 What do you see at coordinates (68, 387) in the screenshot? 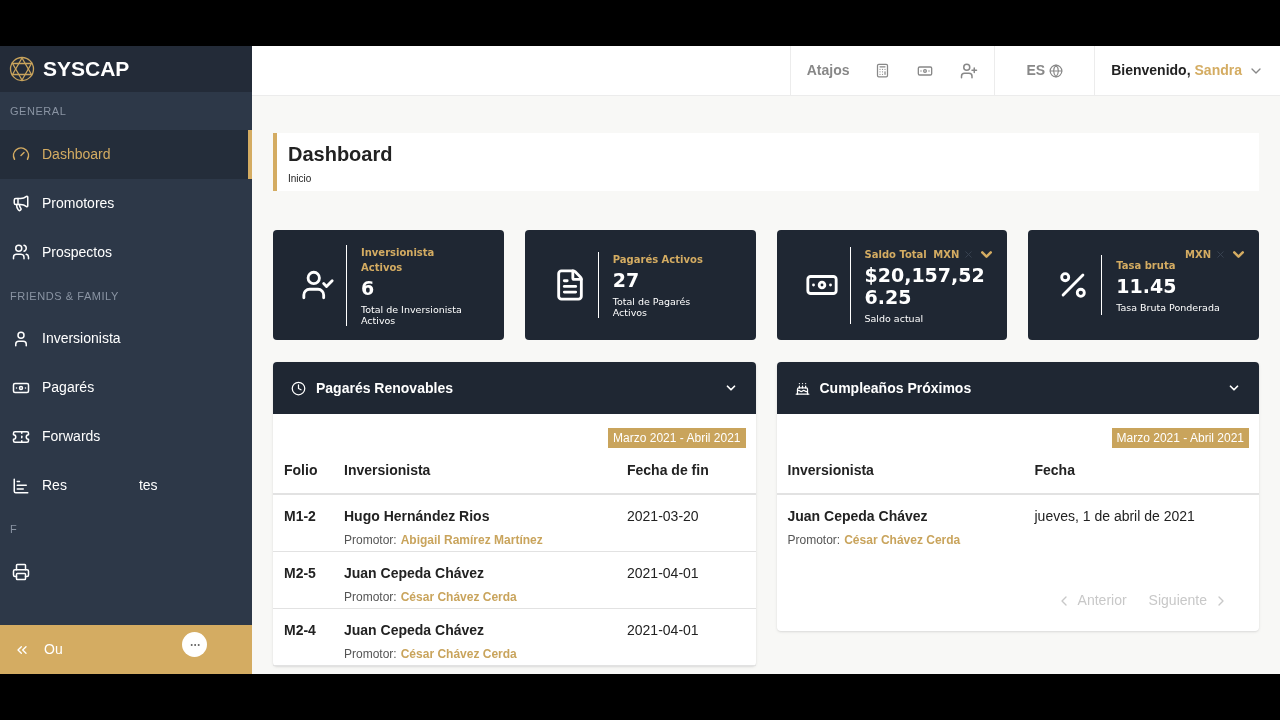
I see `nav-label: Pagarés` at bounding box center [68, 387].